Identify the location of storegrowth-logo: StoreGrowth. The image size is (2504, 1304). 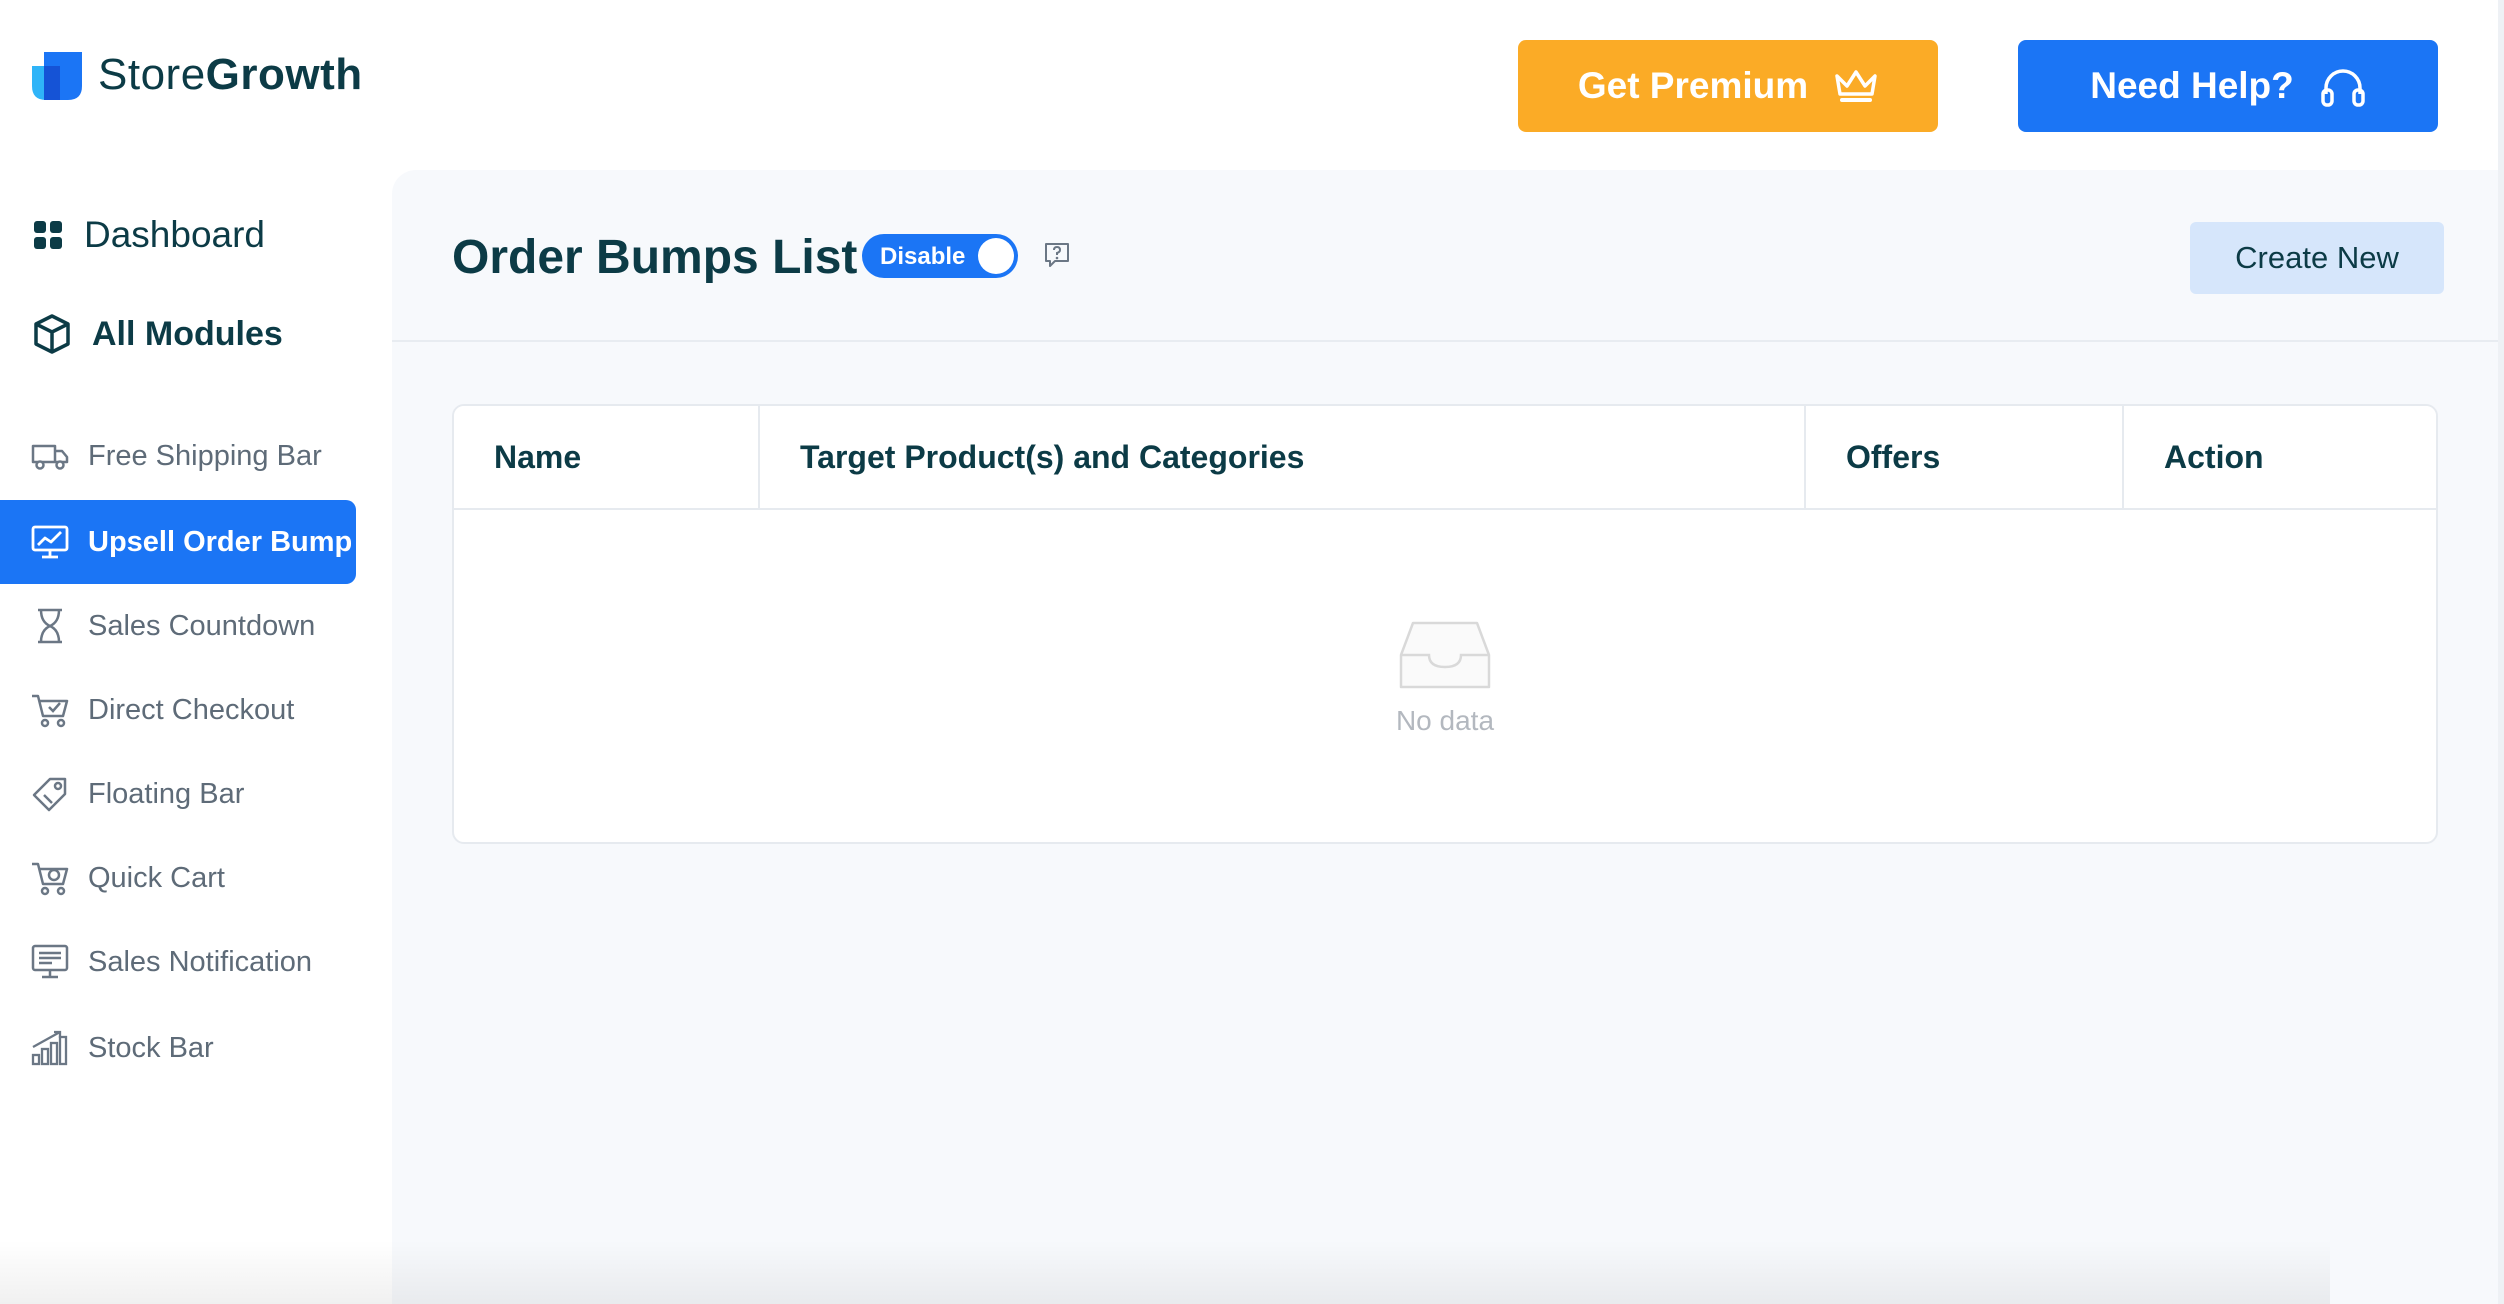
(196, 75).